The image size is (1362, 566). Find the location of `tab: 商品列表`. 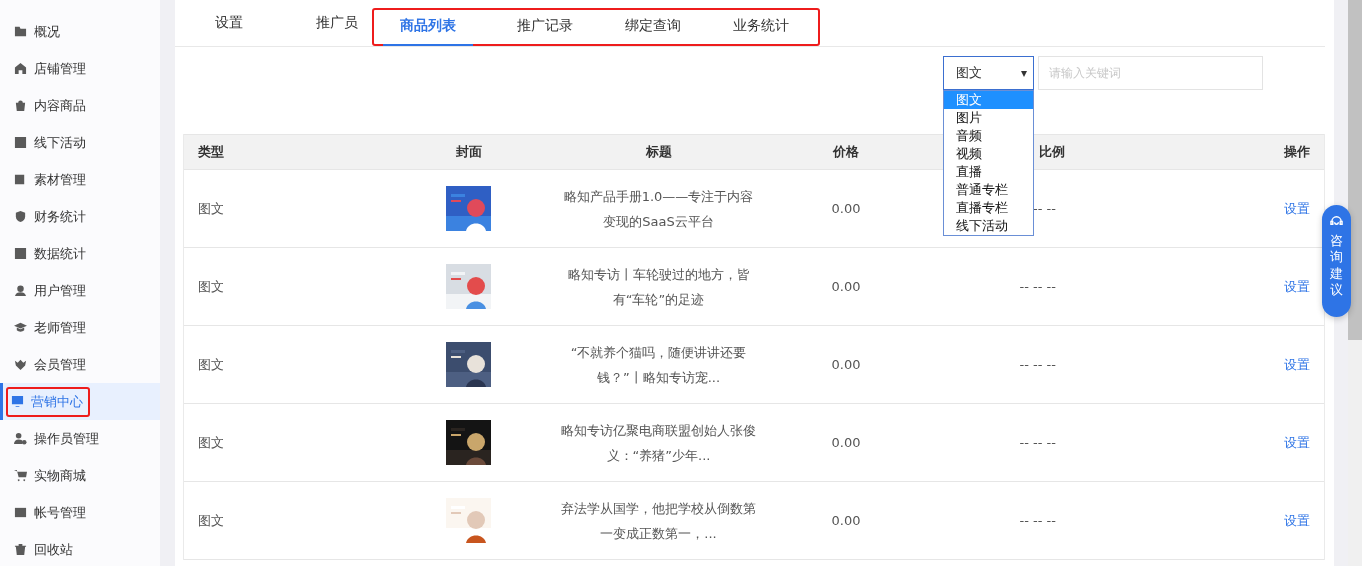

tab: 商品列表 is located at coordinates (428, 27).